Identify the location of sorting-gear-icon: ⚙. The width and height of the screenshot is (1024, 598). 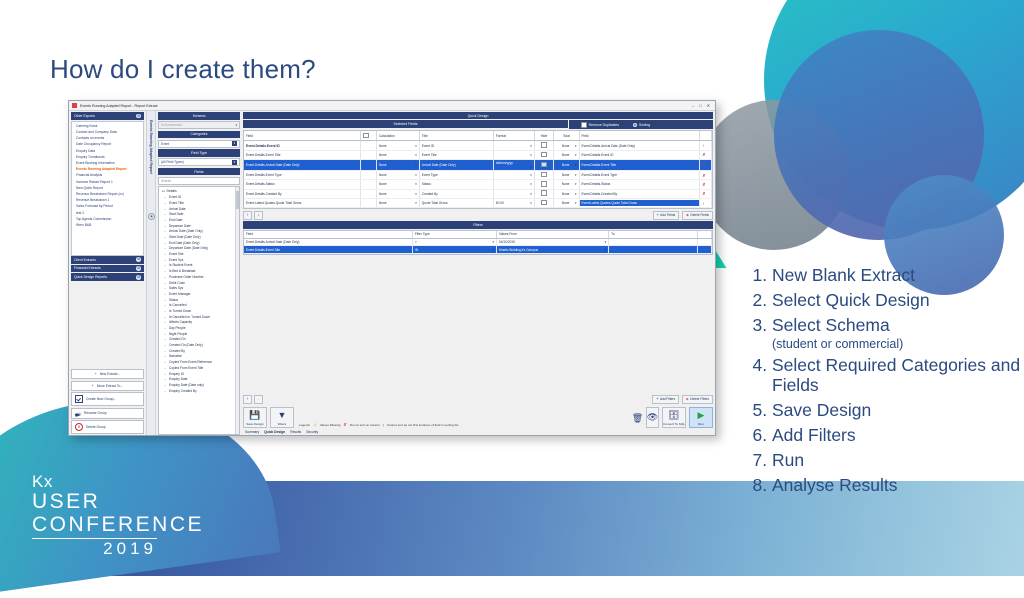
(635, 124).